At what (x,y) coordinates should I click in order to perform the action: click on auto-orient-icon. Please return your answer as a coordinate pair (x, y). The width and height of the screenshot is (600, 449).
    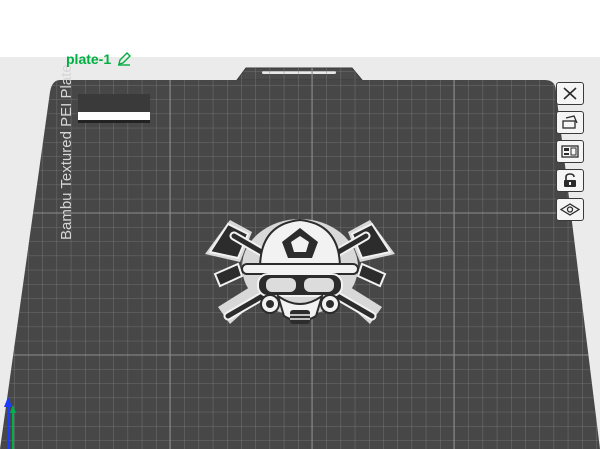
    Looking at the image, I should click on (570, 122).